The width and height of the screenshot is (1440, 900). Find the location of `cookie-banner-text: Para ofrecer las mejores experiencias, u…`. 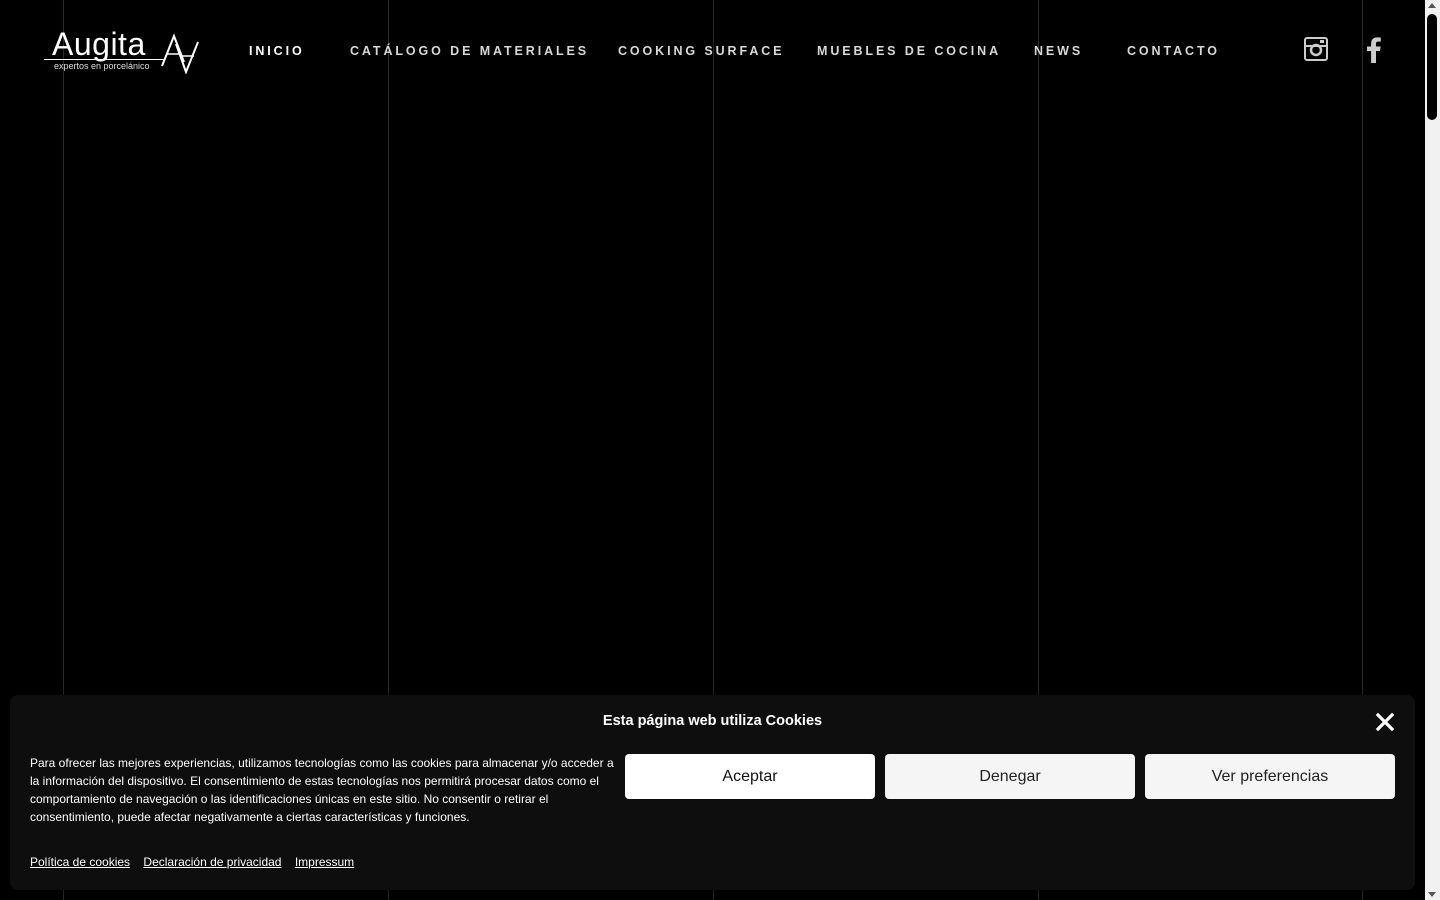

cookie-banner-text: Para ofrecer las mejores experiencias, u… is located at coordinates (322, 790).